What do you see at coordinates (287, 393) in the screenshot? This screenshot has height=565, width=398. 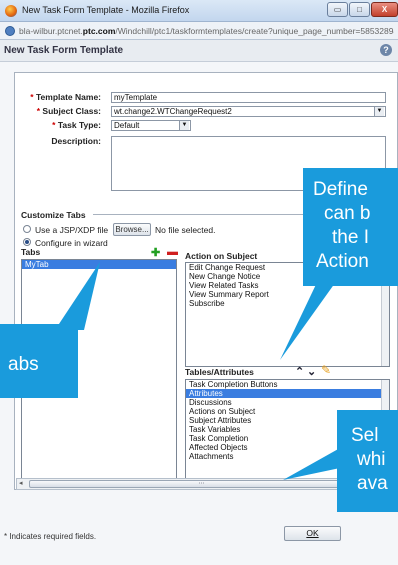 I see `list-item: Attributes` at bounding box center [287, 393].